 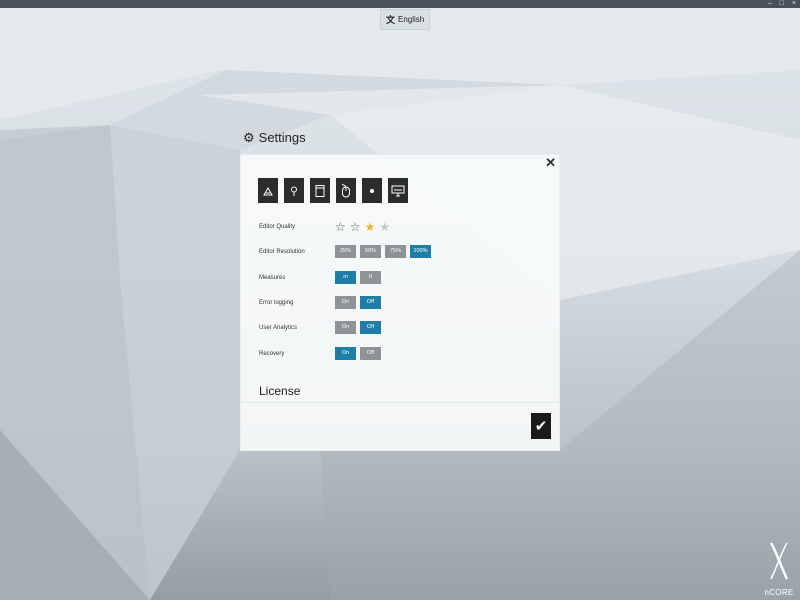 I want to click on triangle-tool-icon, so click(x=268, y=190).